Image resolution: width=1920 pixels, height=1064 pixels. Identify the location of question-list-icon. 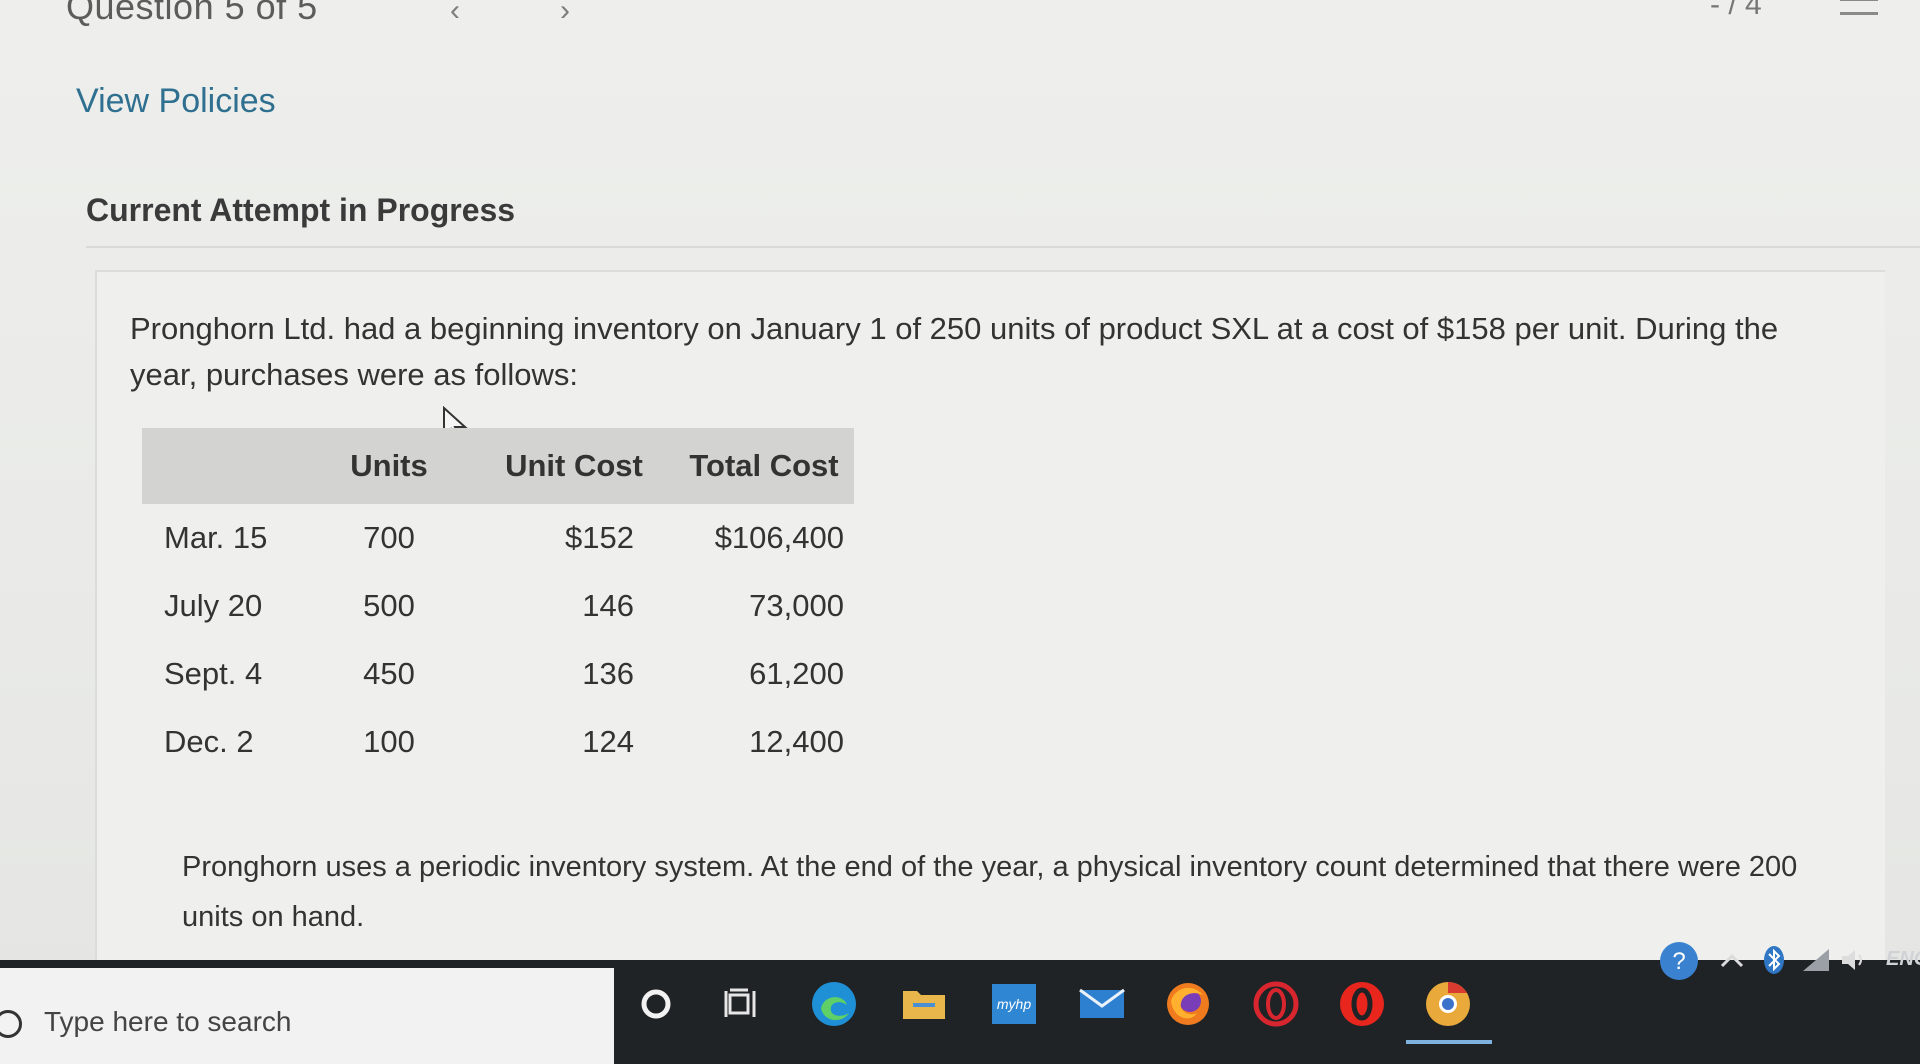
(1859, 9).